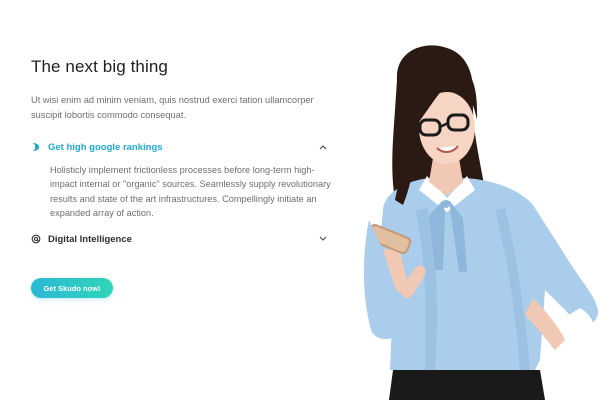 Image resolution: width=600 pixels, height=400 pixels. I want to click on accordion-label-rankings: Get high google rankings, so click(105, 147).